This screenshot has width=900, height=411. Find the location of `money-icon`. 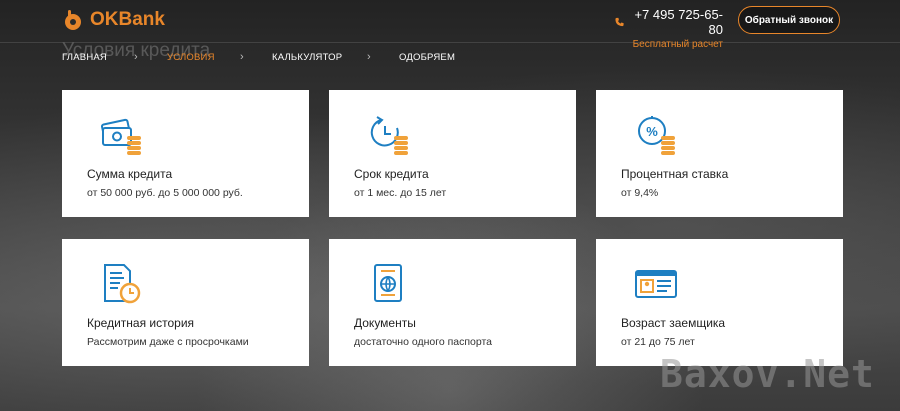

money-icon is located at coordinates (120, 136).